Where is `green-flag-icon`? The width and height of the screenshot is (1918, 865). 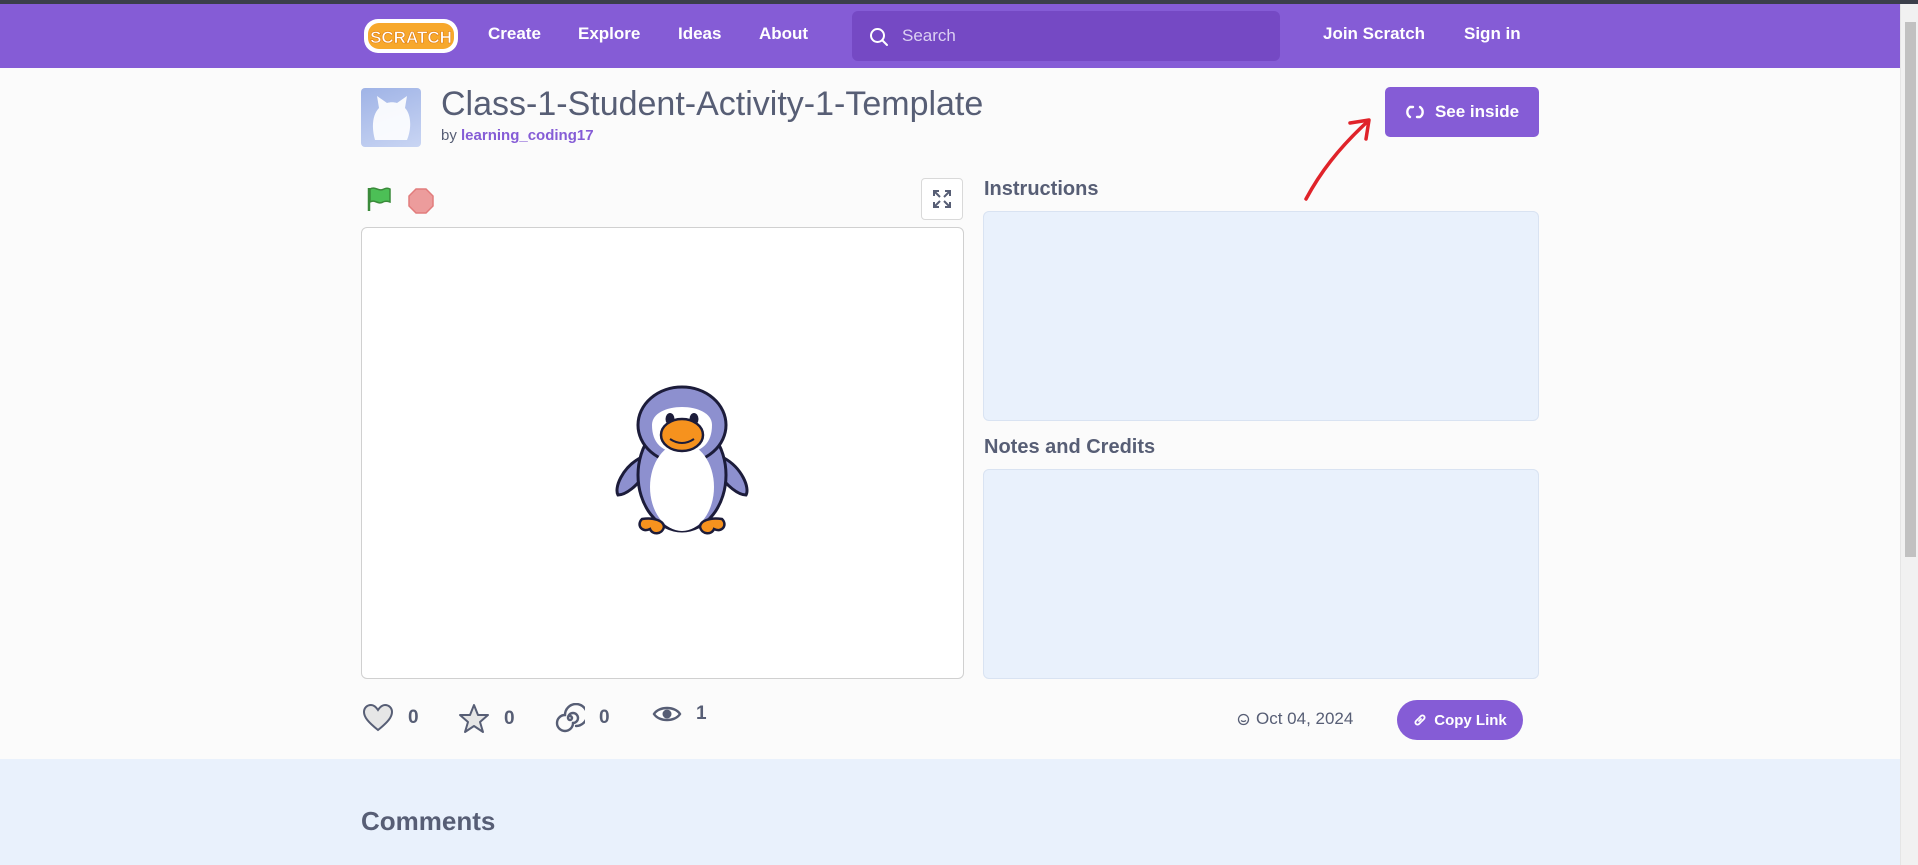 green-flag-icon is located at coordinates (379, 199).